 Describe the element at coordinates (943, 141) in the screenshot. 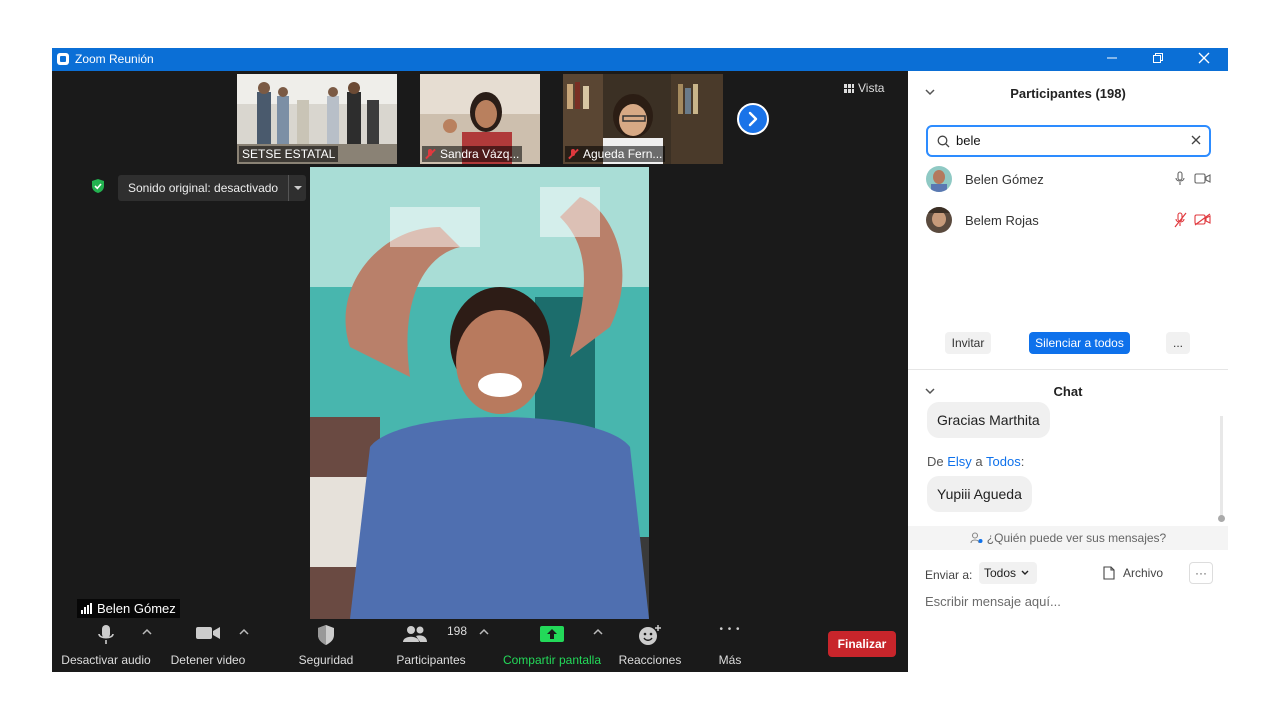

I see `search-icon` at that location.